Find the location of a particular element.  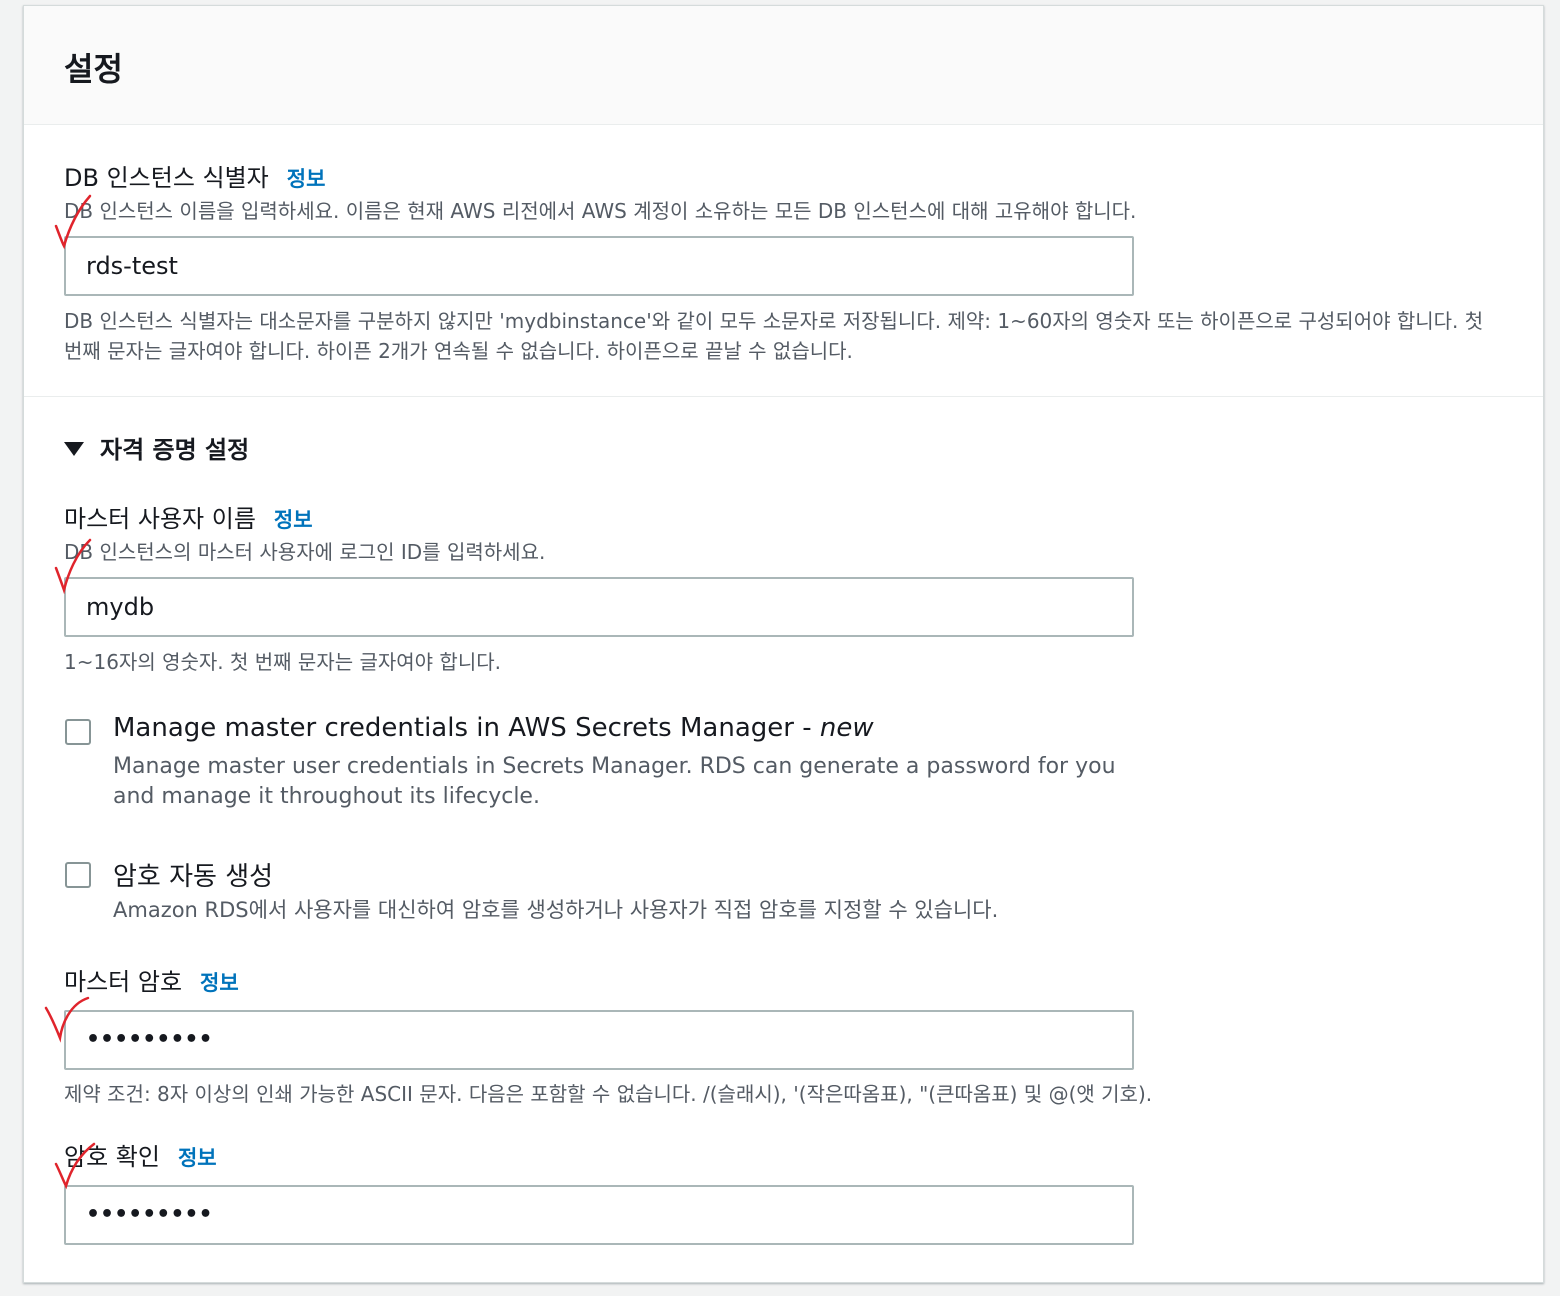

confirm-password-input: ••••••••• is located at coordinates (599, 1215).